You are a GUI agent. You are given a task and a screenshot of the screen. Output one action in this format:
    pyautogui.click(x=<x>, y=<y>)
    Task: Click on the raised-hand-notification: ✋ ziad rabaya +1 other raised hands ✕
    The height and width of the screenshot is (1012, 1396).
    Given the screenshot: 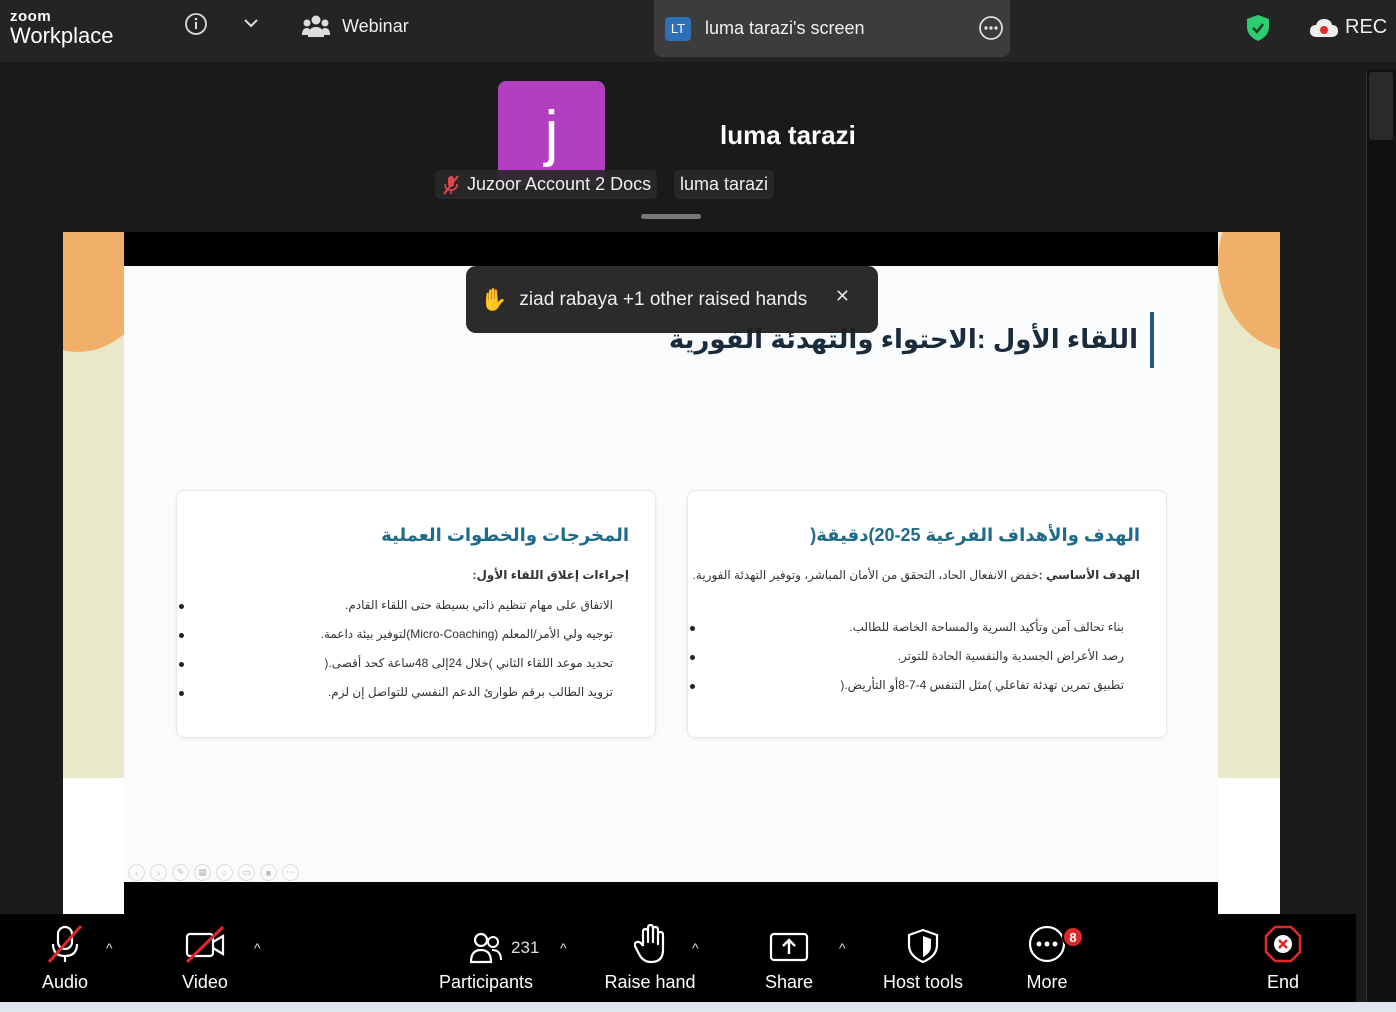 What is the action you would take?
    pyautogui.click(x=672, y=299)
    